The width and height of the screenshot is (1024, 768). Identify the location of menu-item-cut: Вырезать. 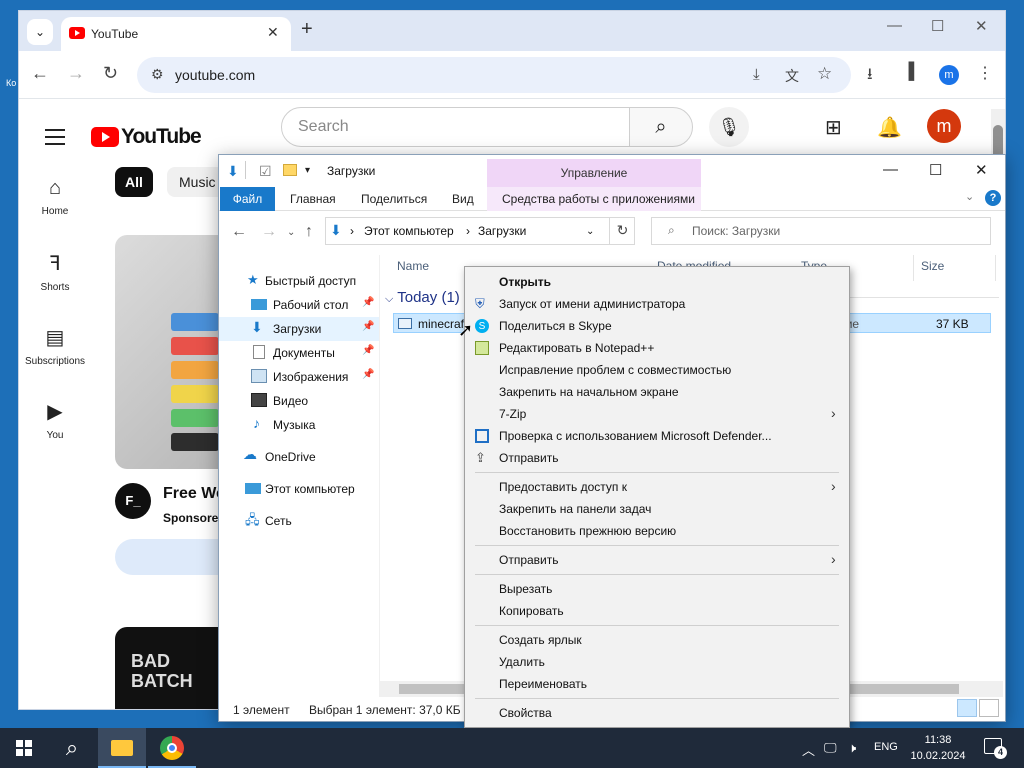
(657, 589).